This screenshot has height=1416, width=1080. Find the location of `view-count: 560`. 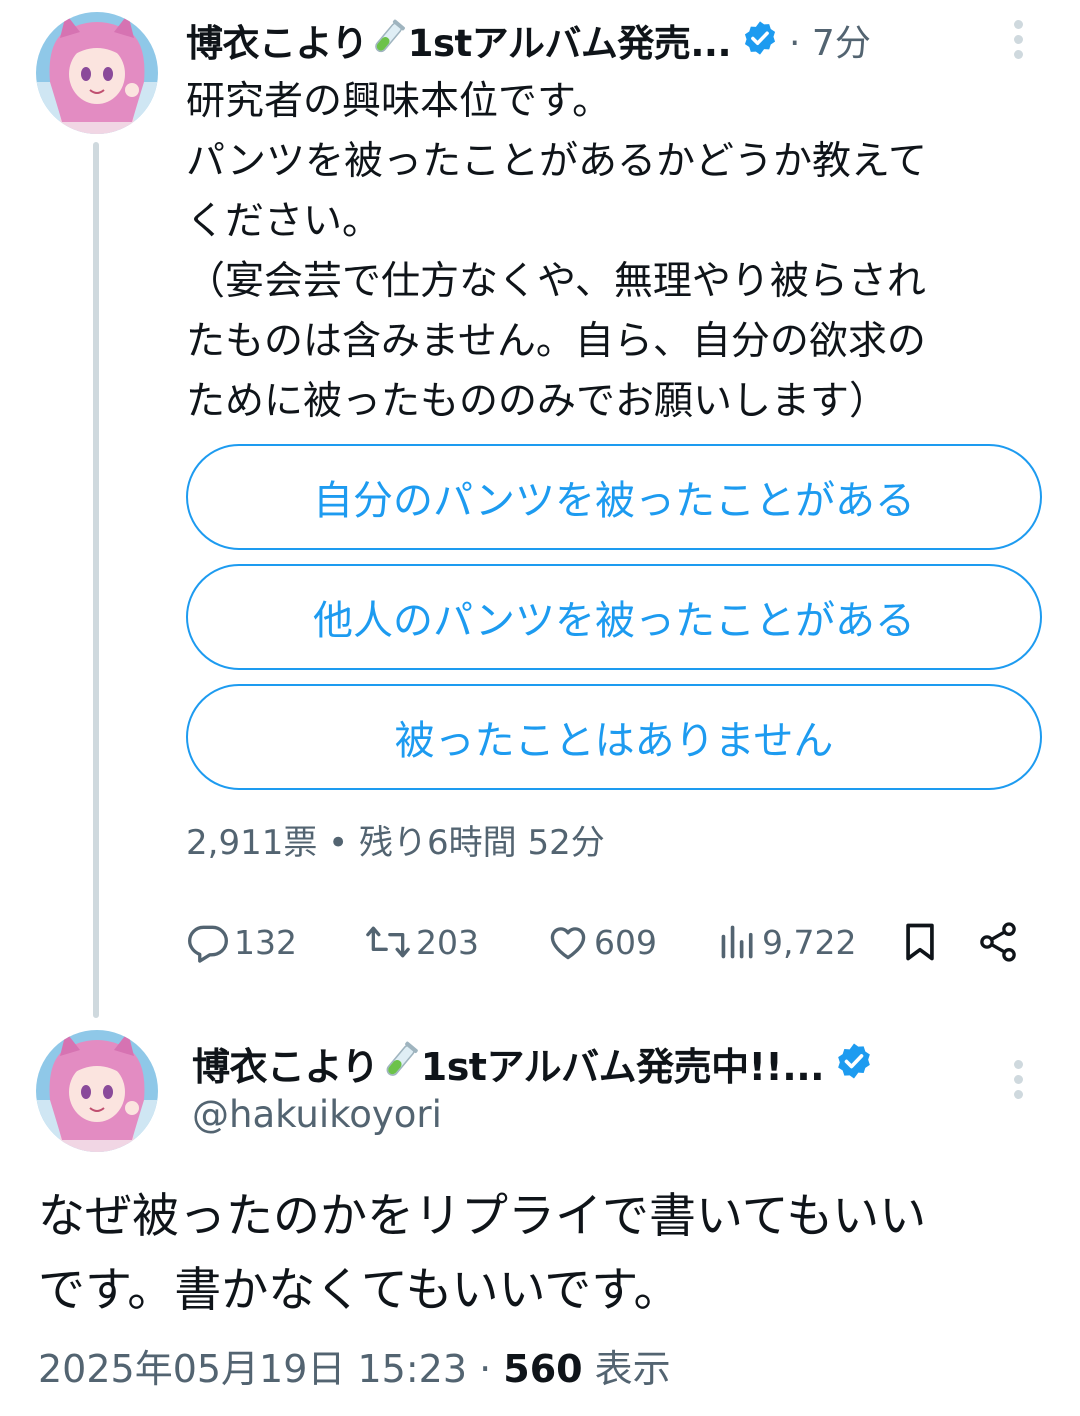

view-count: 560 is located at coordinates (543, 1369).